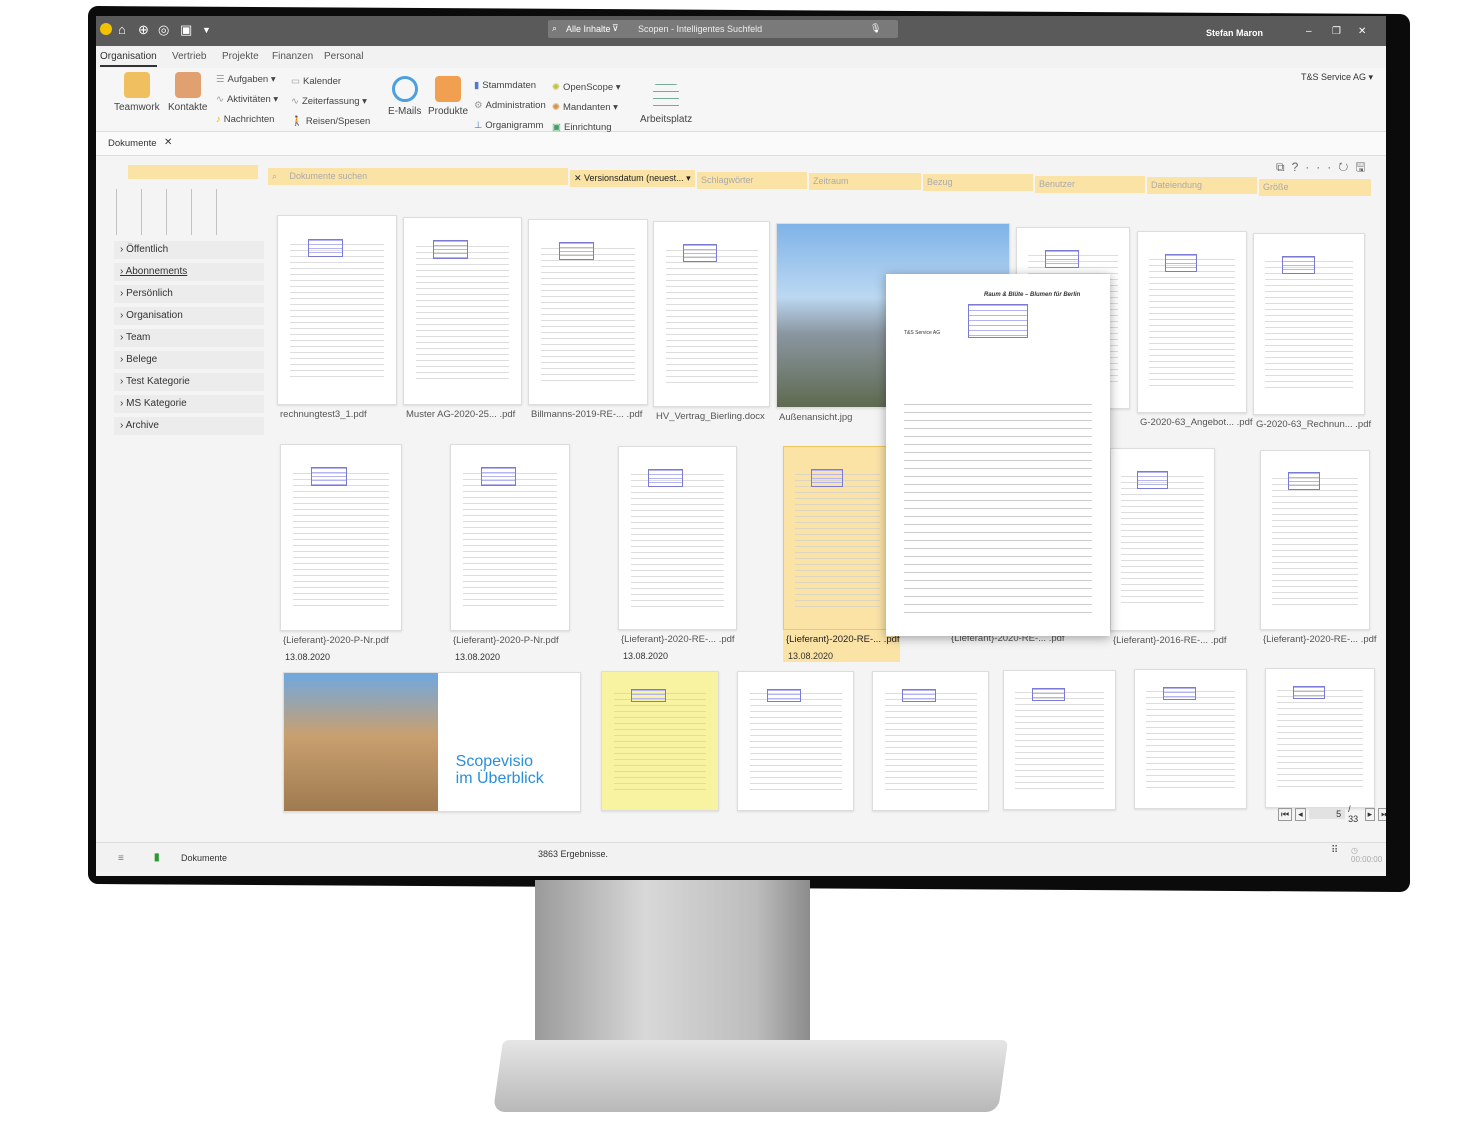 This screenshot has width=1480, height=1125. What do you see at coordinates (998, 321) in the screenshot?
I see `preview-stamp` at bounding box center [998, 321].